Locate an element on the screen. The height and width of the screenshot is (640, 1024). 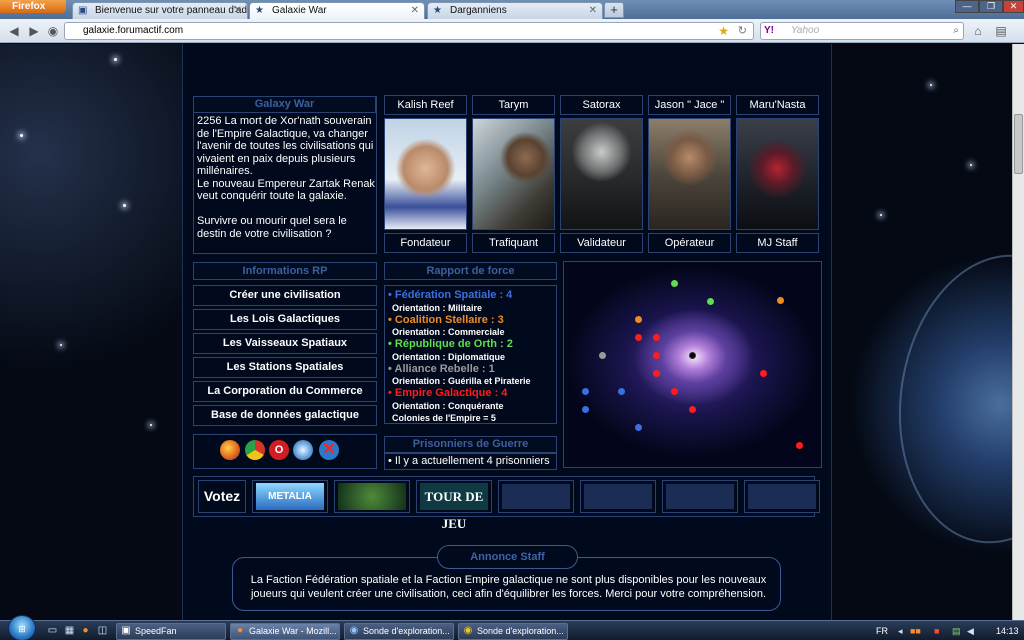
faction-federation: • Fédération Spatiale : 4 is located at coordinates (473, 295).